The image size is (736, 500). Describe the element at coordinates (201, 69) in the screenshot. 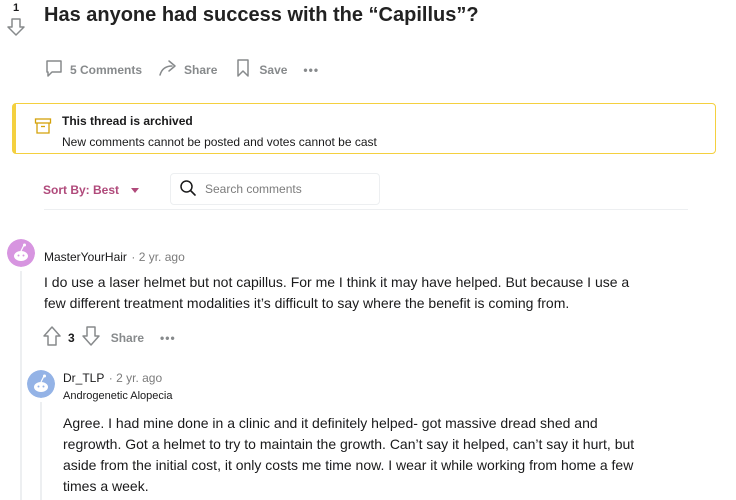

I see `share-label: Share` at that location.